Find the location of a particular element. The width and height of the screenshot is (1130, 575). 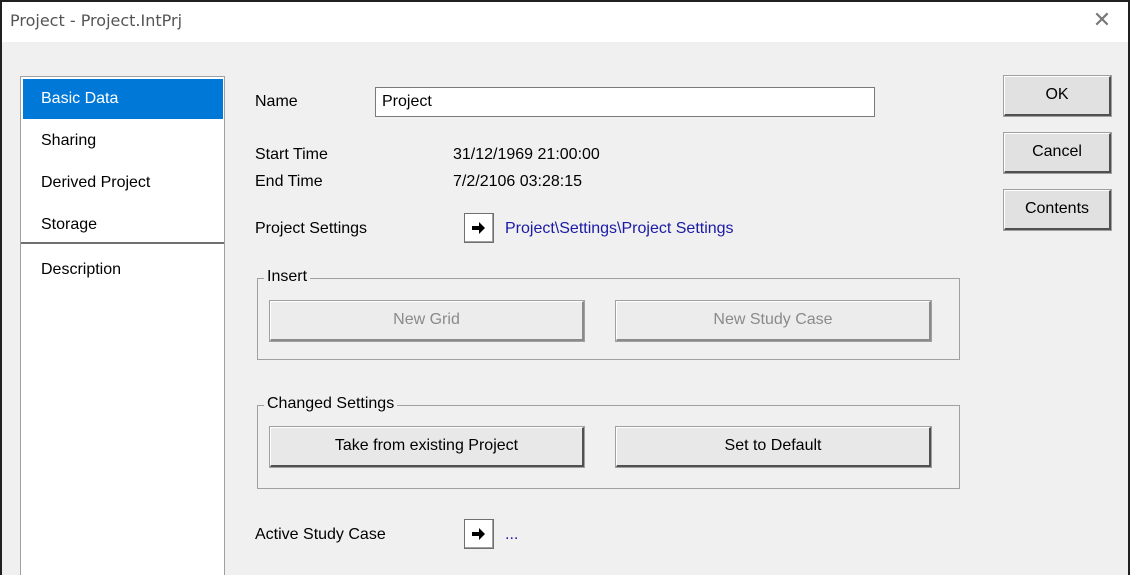

start-time-value: 31/12/1969 21:00:00 is located at coordinates (526, 154).